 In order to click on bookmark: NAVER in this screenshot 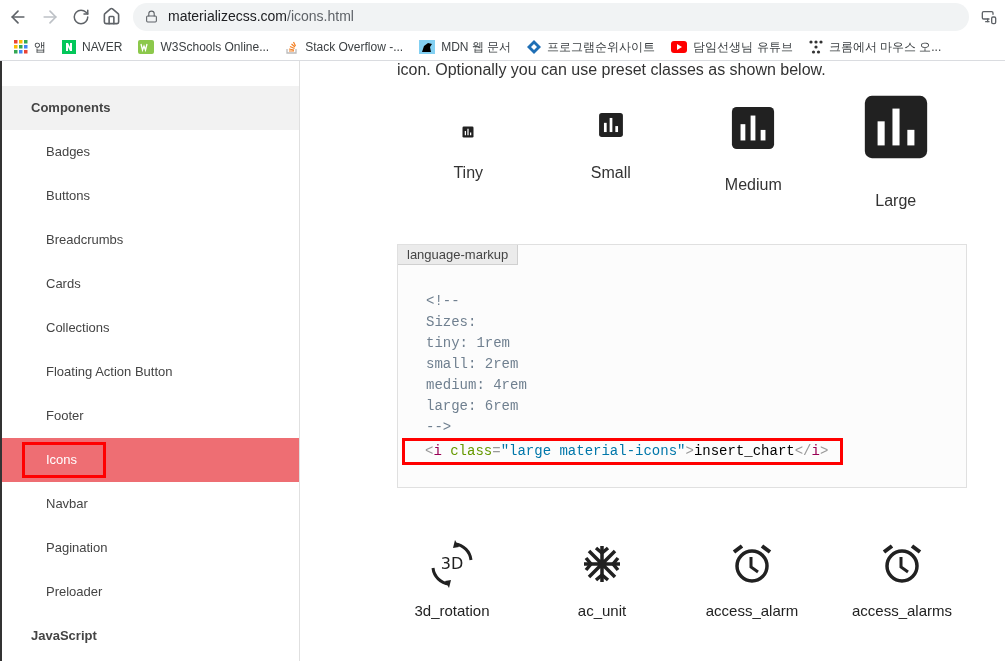, I will do `click(92, 46)`.